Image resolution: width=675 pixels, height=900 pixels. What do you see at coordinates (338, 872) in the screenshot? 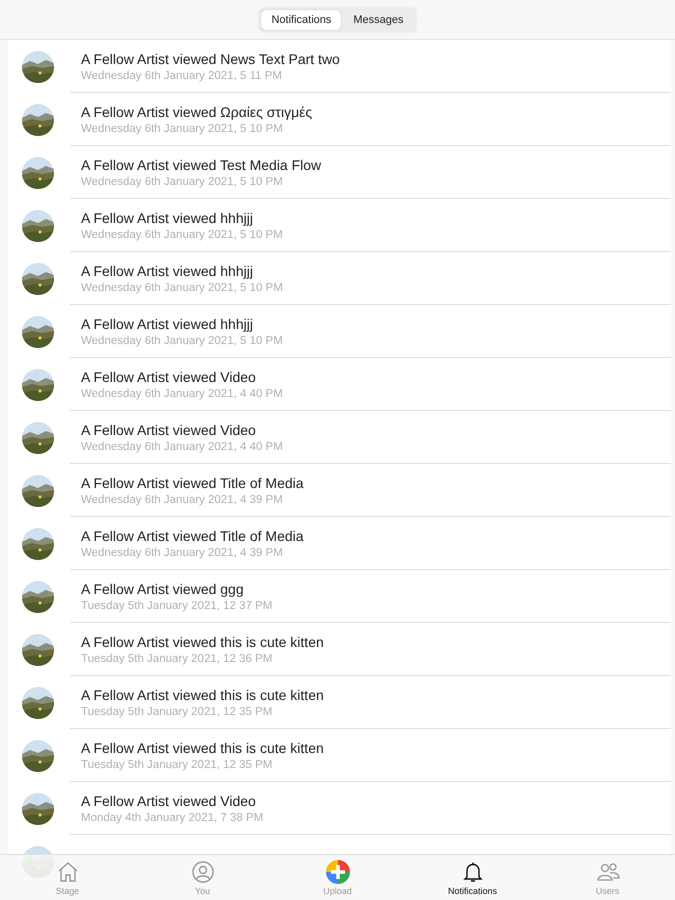
I see `plus-icon` at bounding box center [338, 872].